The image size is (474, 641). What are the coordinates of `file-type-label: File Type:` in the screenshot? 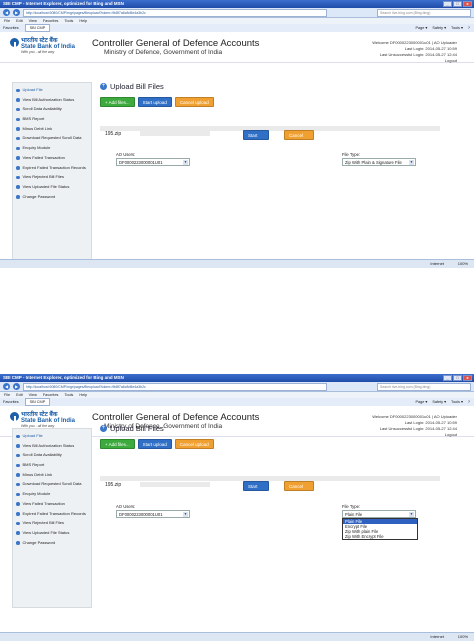 It's located at (351, 506).